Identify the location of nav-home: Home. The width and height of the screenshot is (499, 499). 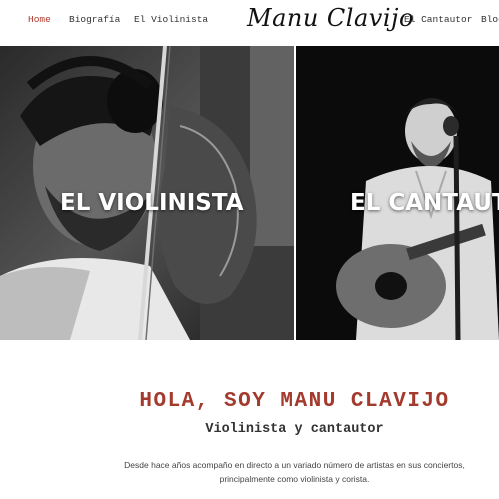
(39, 19).